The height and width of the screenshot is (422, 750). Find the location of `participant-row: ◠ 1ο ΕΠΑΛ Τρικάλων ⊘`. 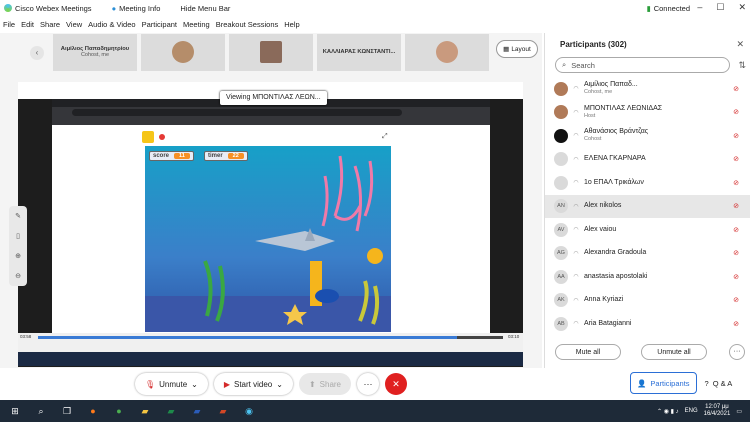

participant-row: ◠ 1ο ΕΠΑΛ Τρικάλων ⊘ is located at coordinates (647, 183).